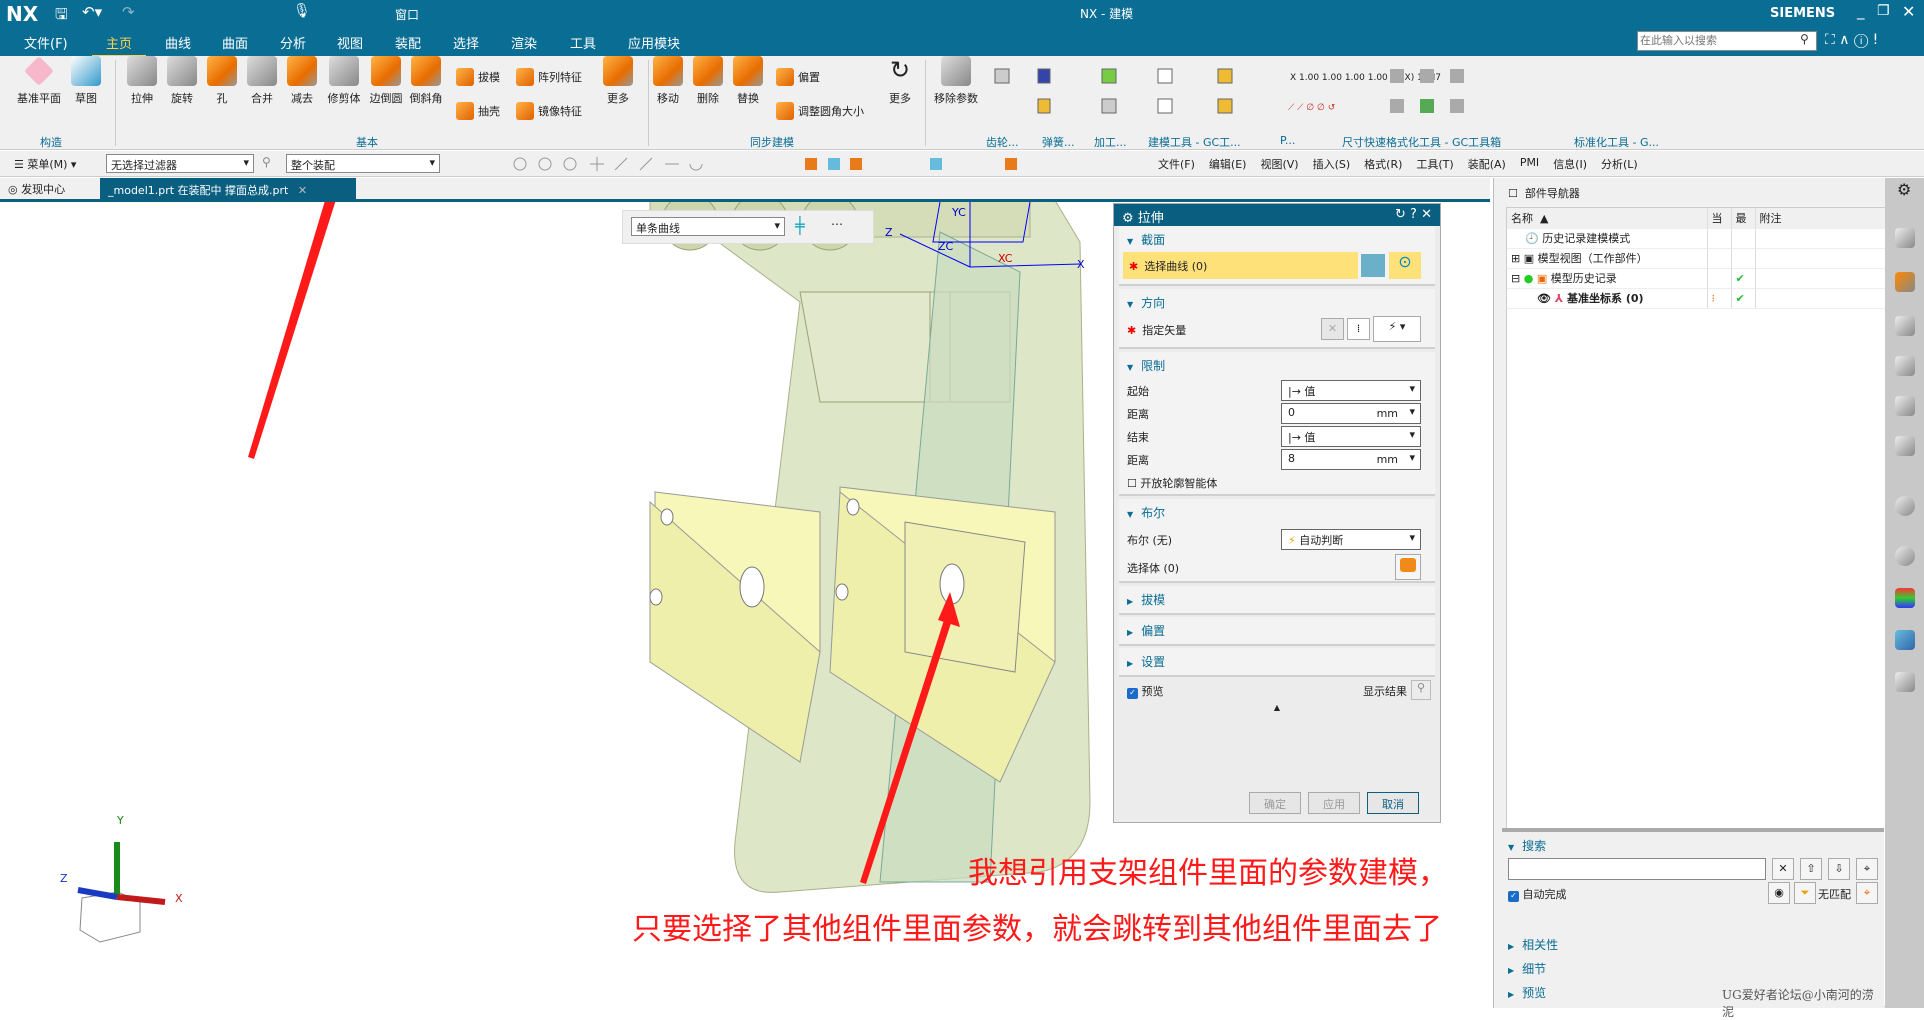 This screenshot has width=1924, height=1020. What do you see at coordinates (262, 81) in the screenshot?
I see `unite-button: 合并` at bounding box center [262, 81].